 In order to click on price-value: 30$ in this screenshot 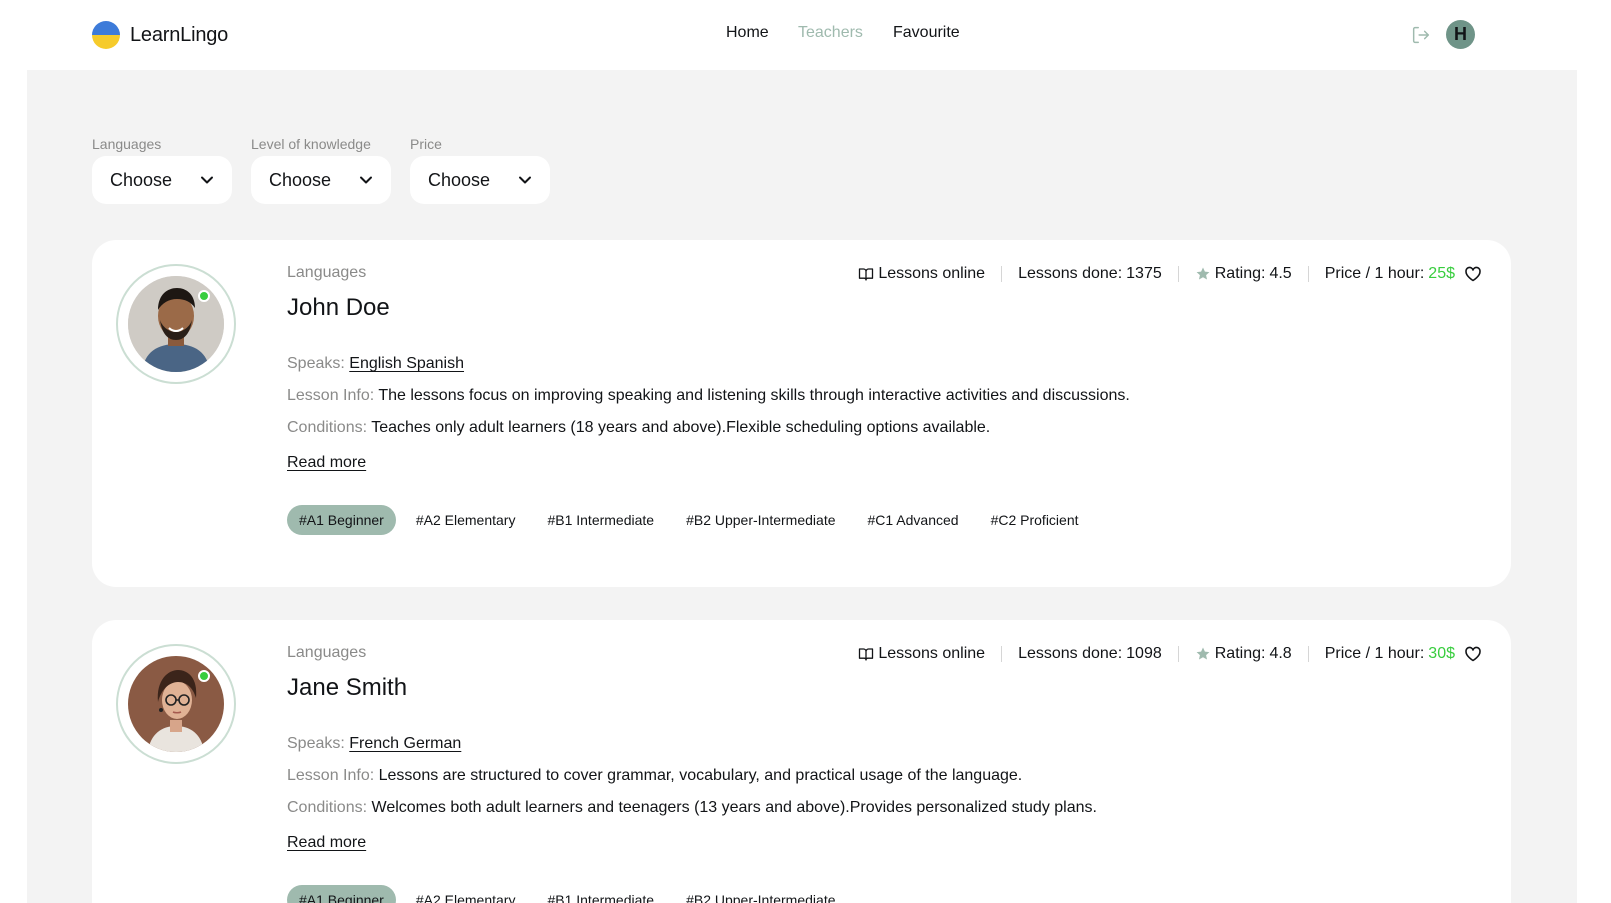, I will do `click(1441, 653)`.